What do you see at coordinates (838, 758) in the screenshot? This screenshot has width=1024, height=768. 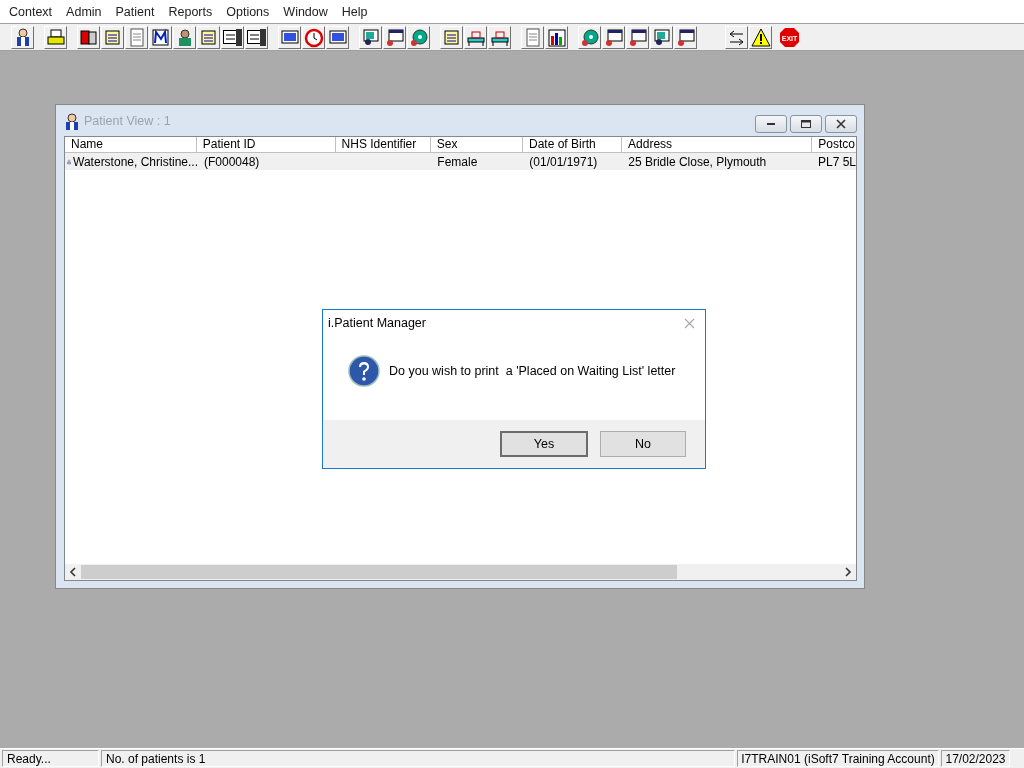 I see `status-text: I7TRAIN01 (iSoft7 Training Account)` at bounding box center [838, 758].